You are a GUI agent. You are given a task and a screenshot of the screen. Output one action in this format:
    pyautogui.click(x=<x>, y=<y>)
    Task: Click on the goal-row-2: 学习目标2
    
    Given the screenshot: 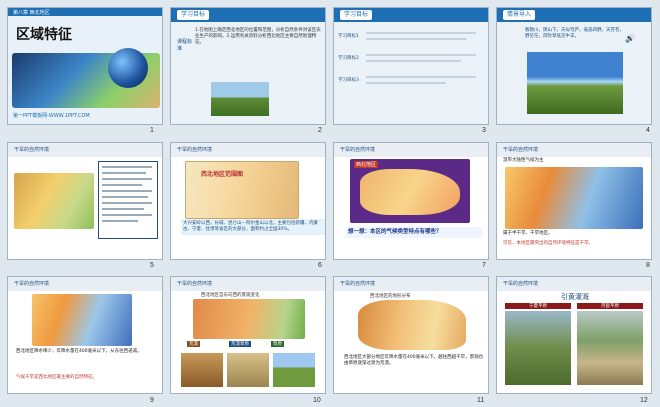 What is the action you would take?
    pyautogui.click(x=348, y=58)
    